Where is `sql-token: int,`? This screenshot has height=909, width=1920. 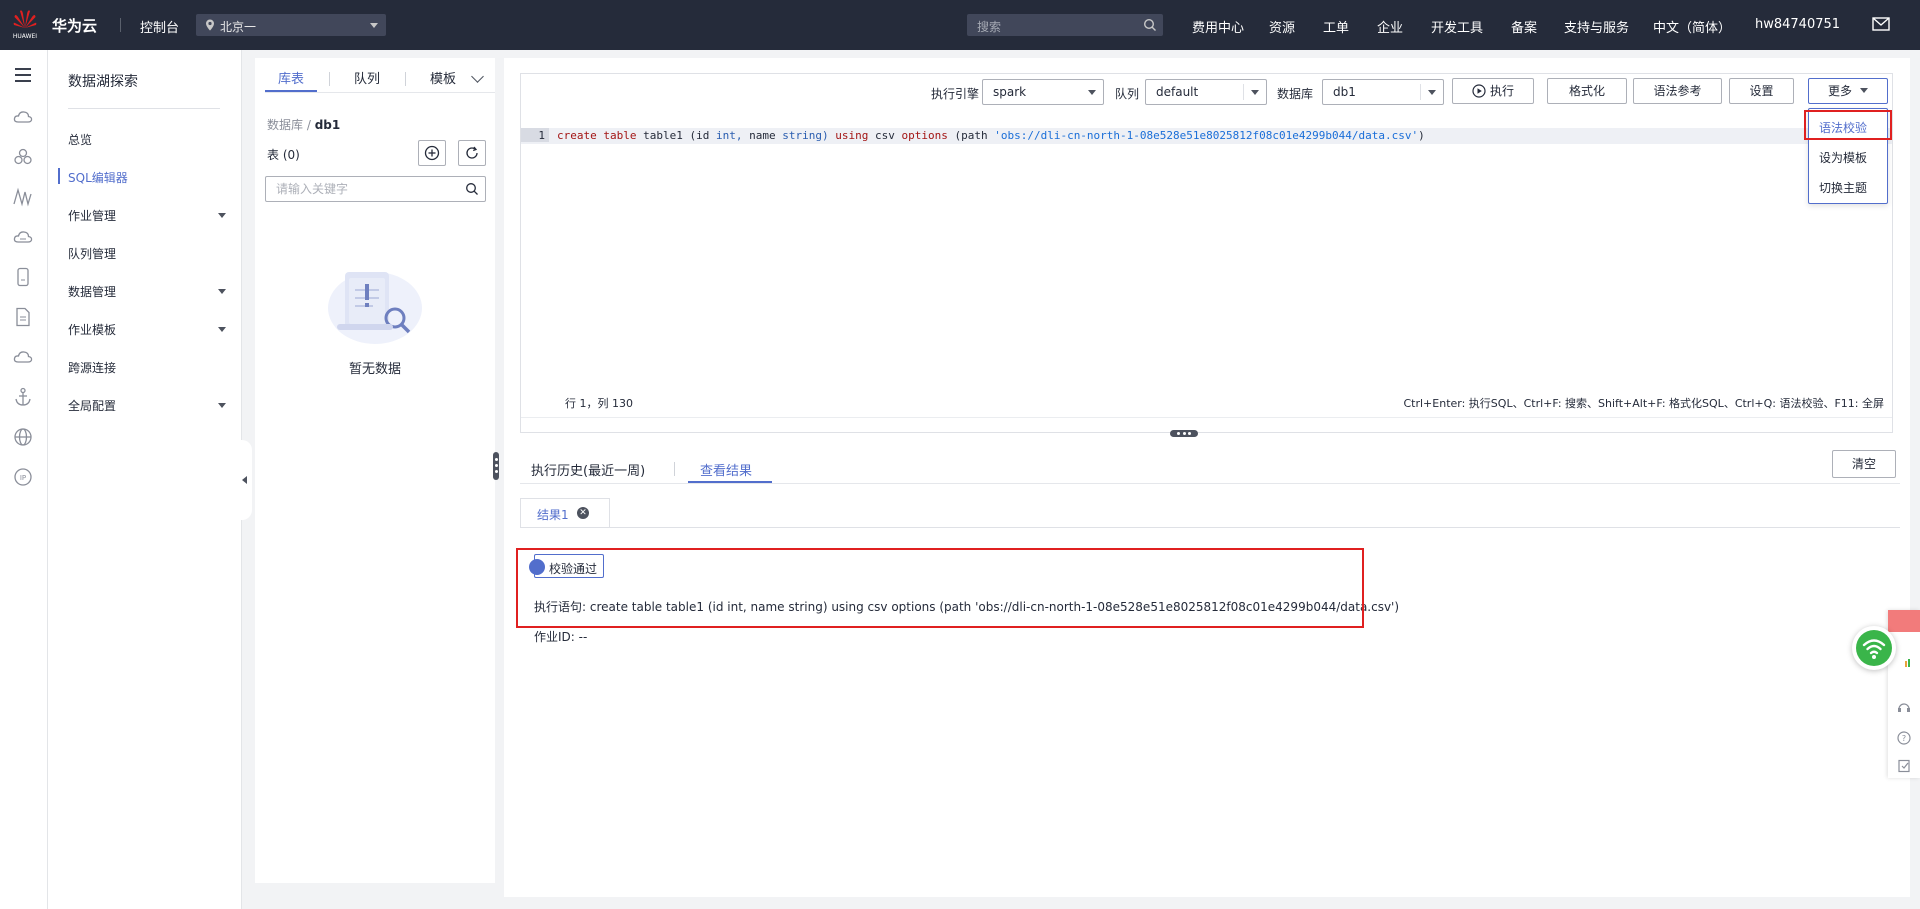 sql-token: int, is located at coordinates (729, 135).